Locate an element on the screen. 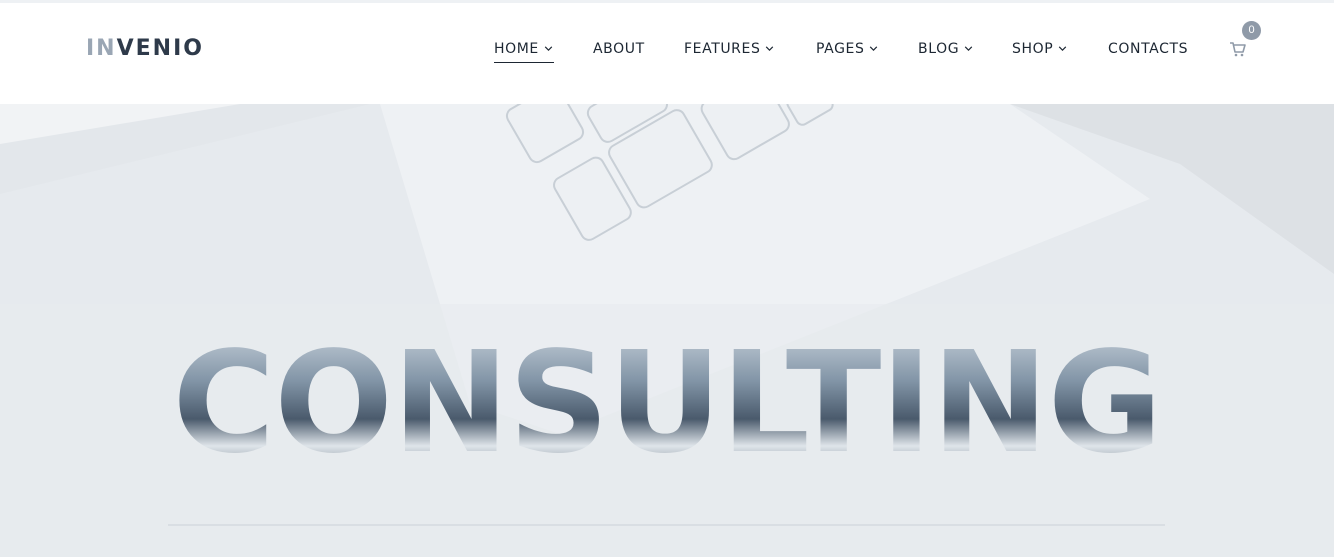 The height and width of the screenshot is (557, 1334). nav-item-features: FEATURES is located at coordinates (729, 49).